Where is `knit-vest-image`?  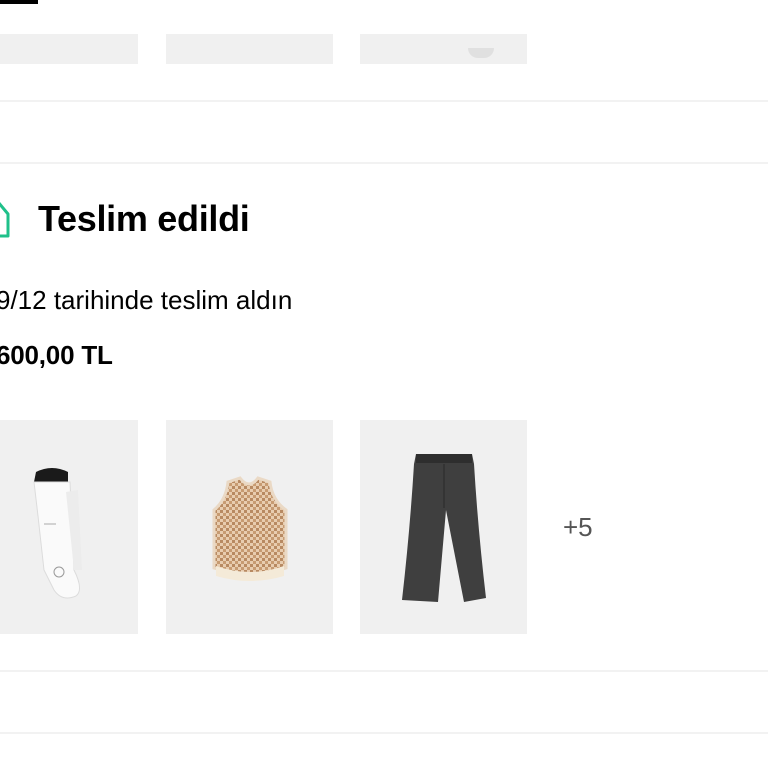 knit-vest-image is located at coordinates (250, 528).